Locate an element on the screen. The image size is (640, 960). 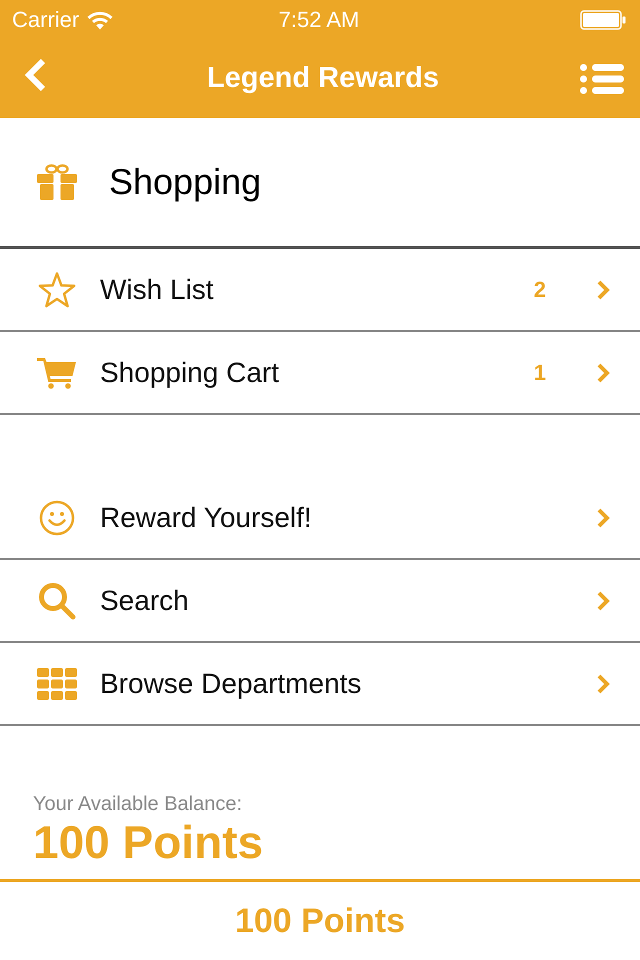
menu-item: Browse Departments is located at coordinates (320, 684).